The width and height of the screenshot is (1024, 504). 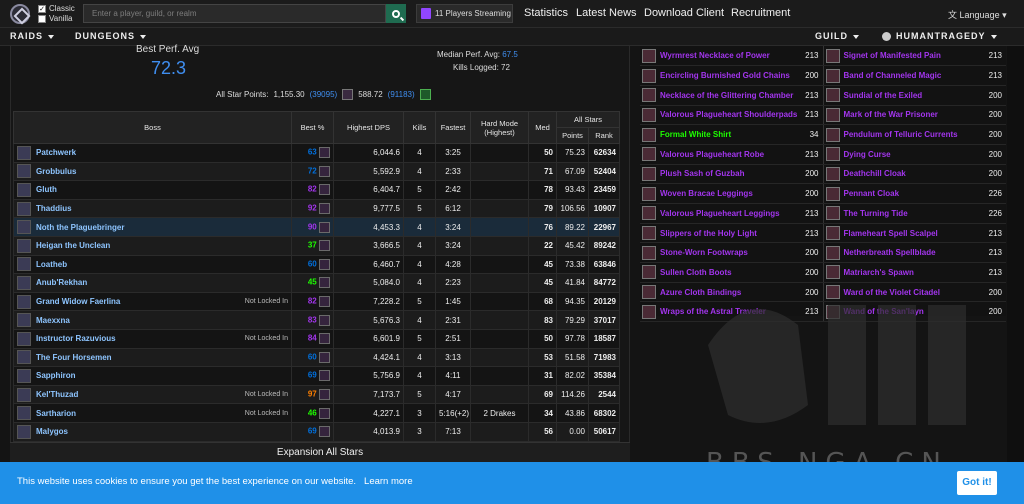 I want to click on boss-name-link: Patchwerk, so click(x=56, y=152).